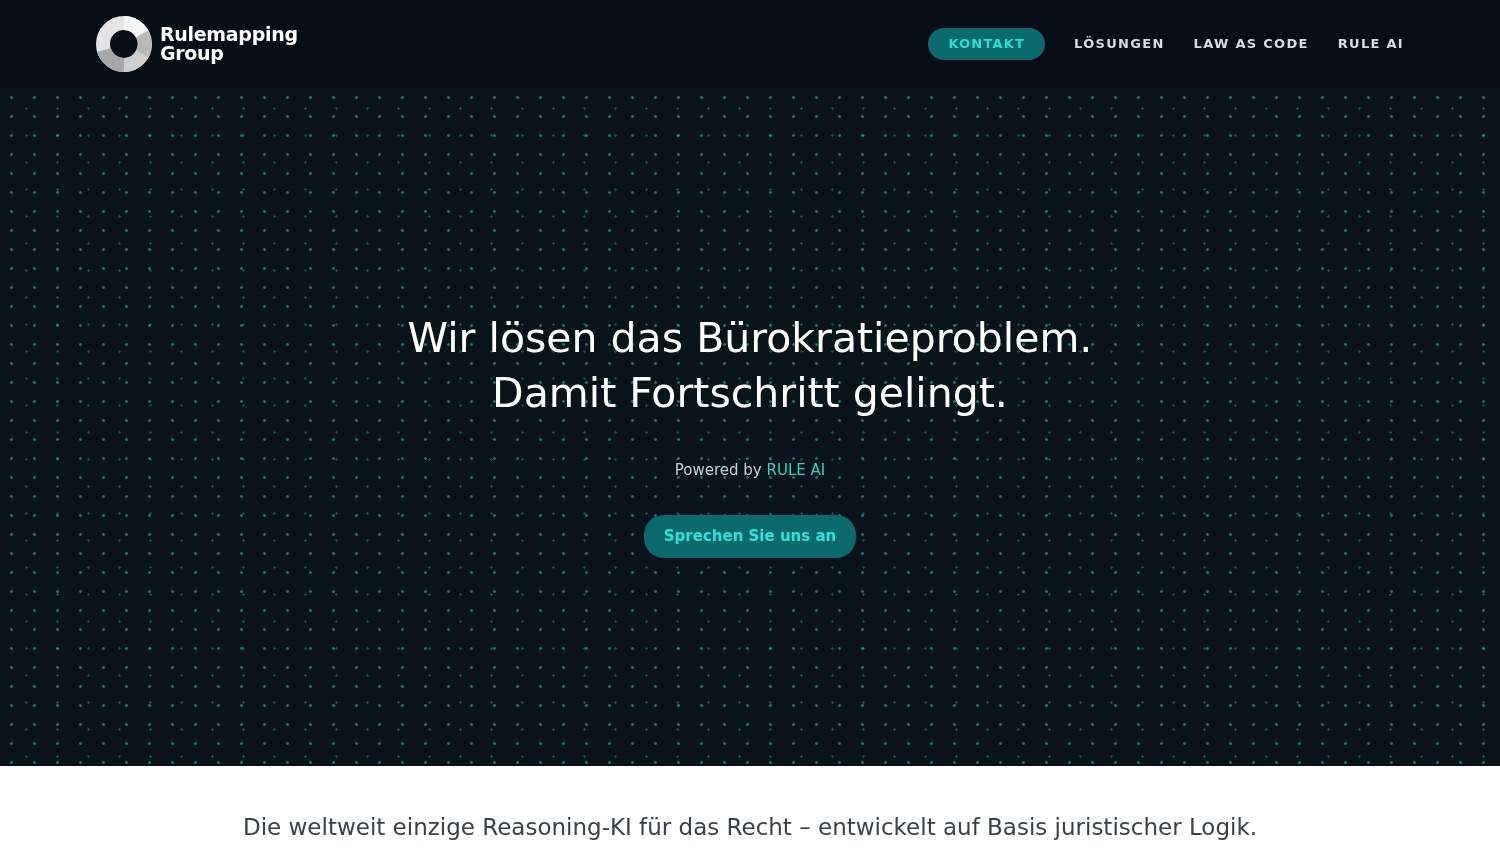  I want to click on nav-link: LAW AS CODE, so click(1251, 44).